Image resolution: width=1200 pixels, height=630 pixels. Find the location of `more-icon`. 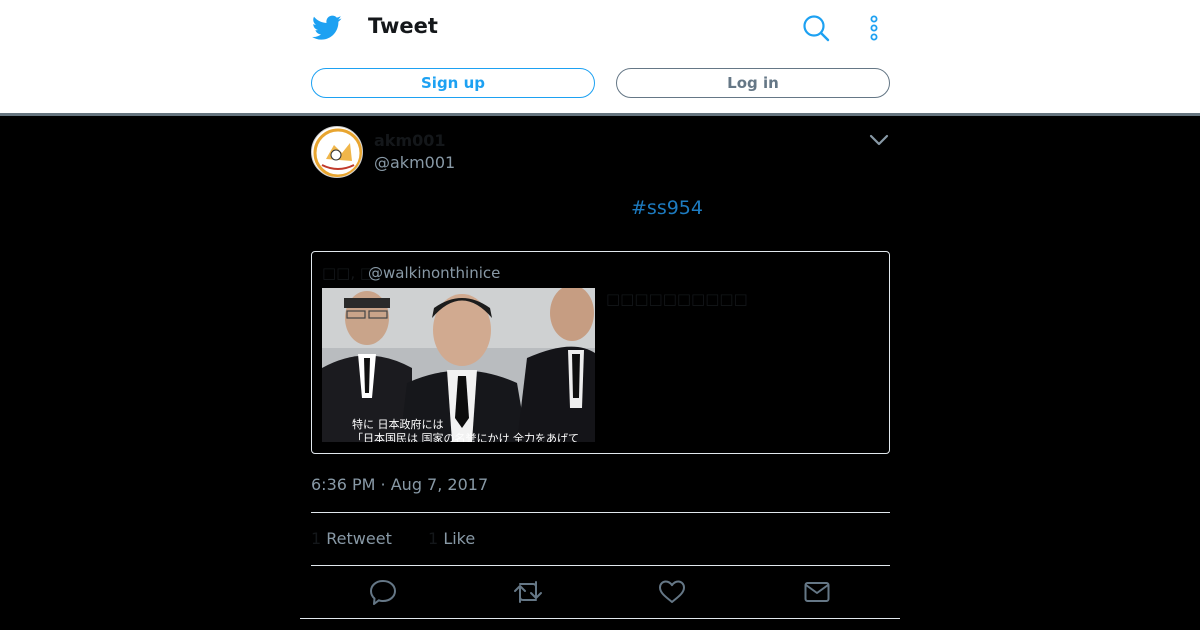

more-icon is located at coordinates (874, 28).